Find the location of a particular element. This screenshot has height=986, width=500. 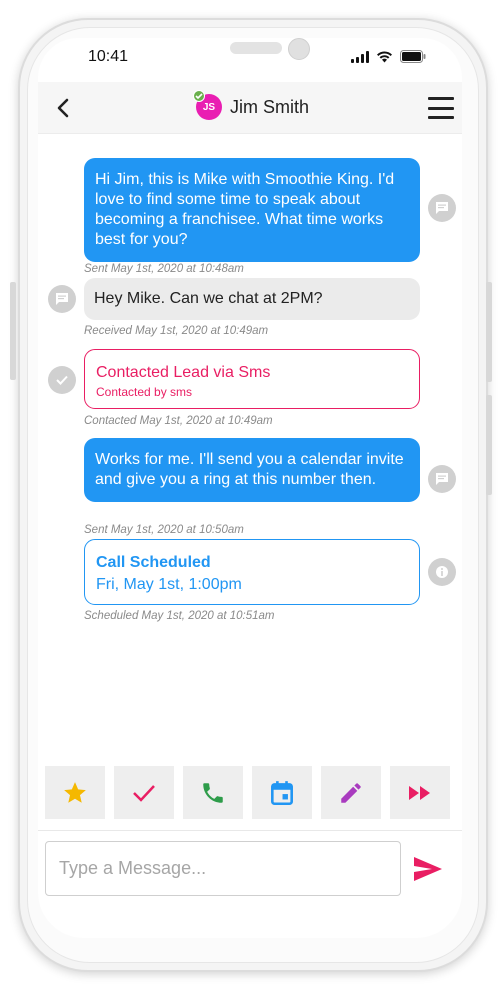

earpiece-speaker is located at coordinates (256, 48).